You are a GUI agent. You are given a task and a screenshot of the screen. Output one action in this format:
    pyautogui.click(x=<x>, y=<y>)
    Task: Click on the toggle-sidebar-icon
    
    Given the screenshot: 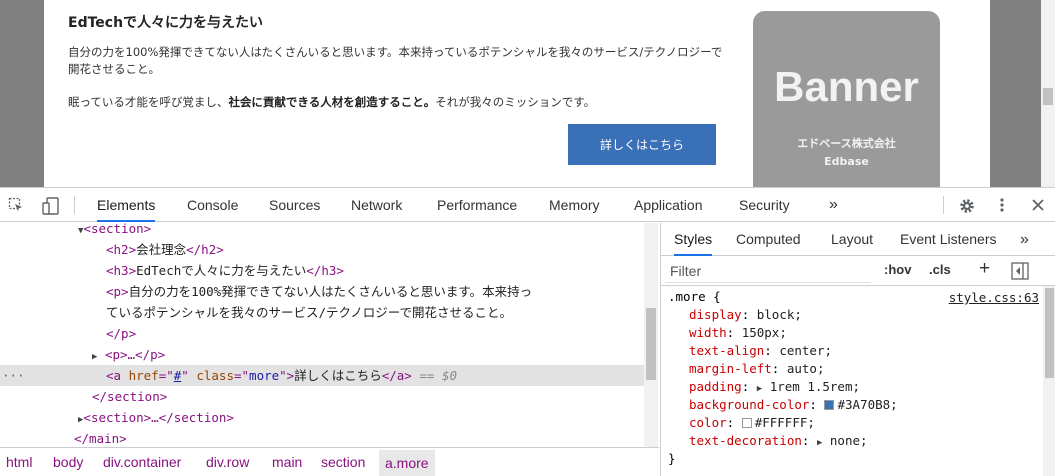 What is the action you would take?
    pyautogui.click(x=1020, y=273)
    